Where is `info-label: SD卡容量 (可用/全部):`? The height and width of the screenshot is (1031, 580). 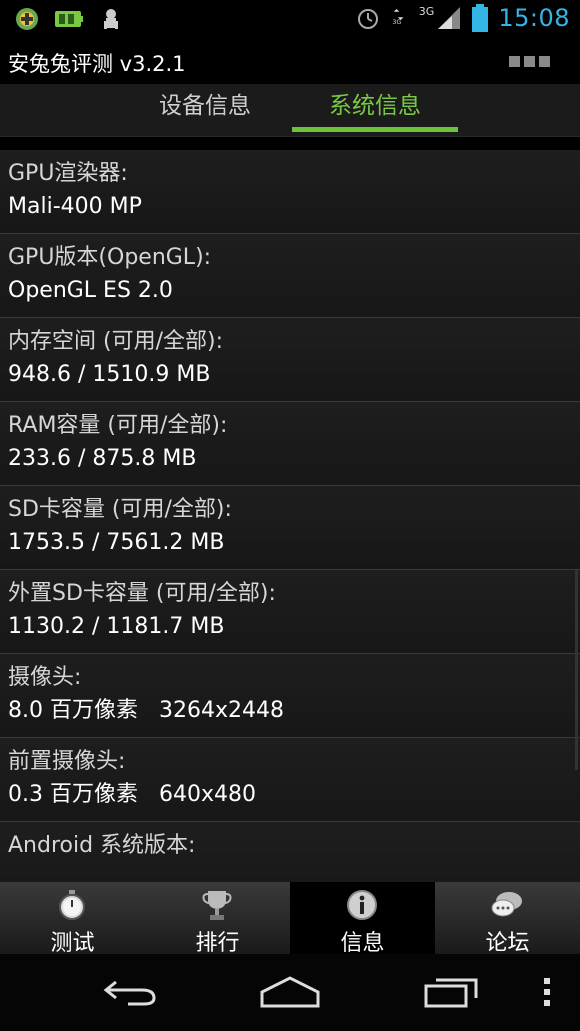 info-label: SD卡容量 (可用/全部): is located at coordinates (120, 509).